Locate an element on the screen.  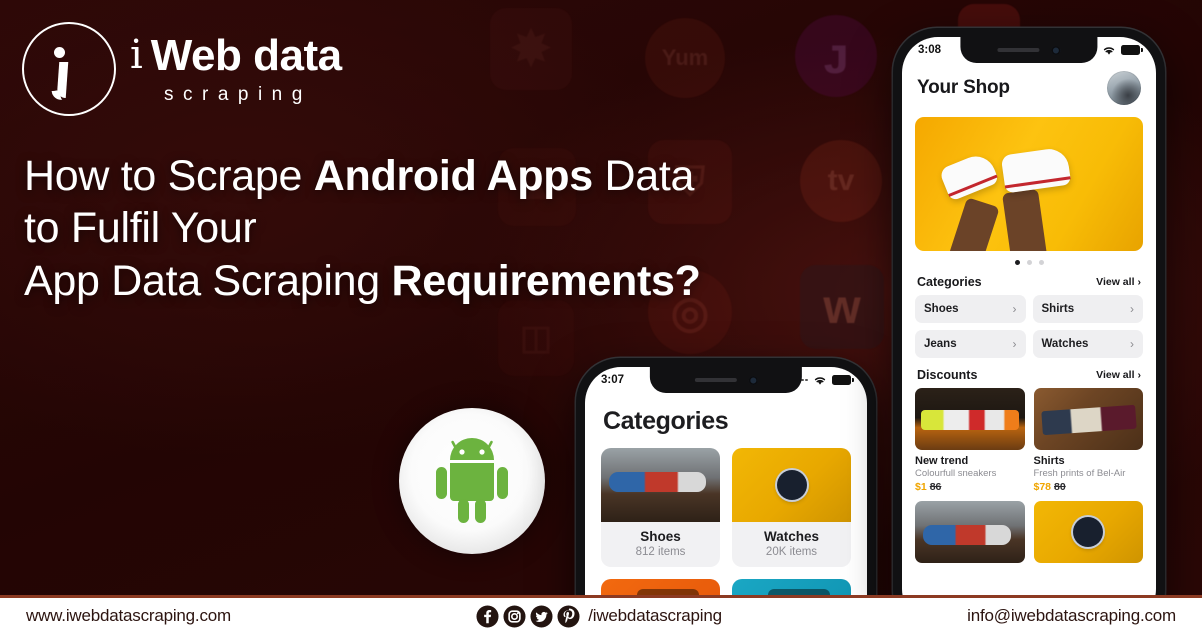
discount-card: New trend Colourfull sneakers $1 86 is located at coordinates (970, 440).